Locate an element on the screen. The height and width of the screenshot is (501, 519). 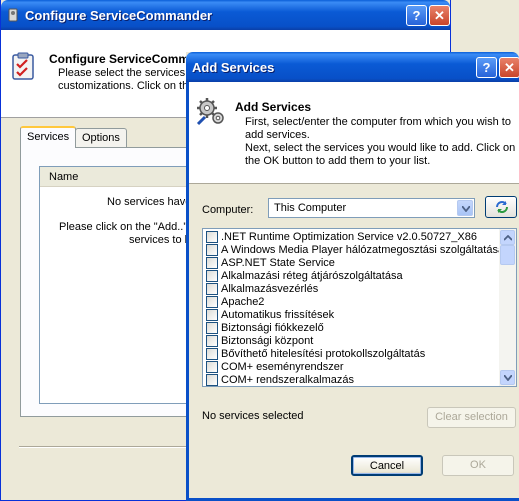
close-button: ✕ is located at coordinates (439, 15).